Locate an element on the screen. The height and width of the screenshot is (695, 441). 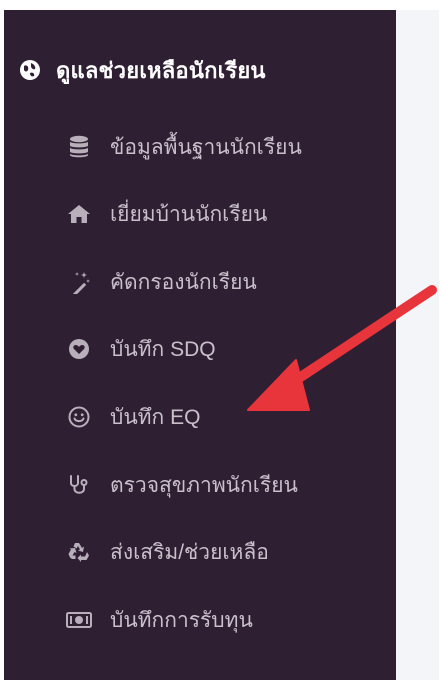
home-icon is located at coordinates (79, 214).